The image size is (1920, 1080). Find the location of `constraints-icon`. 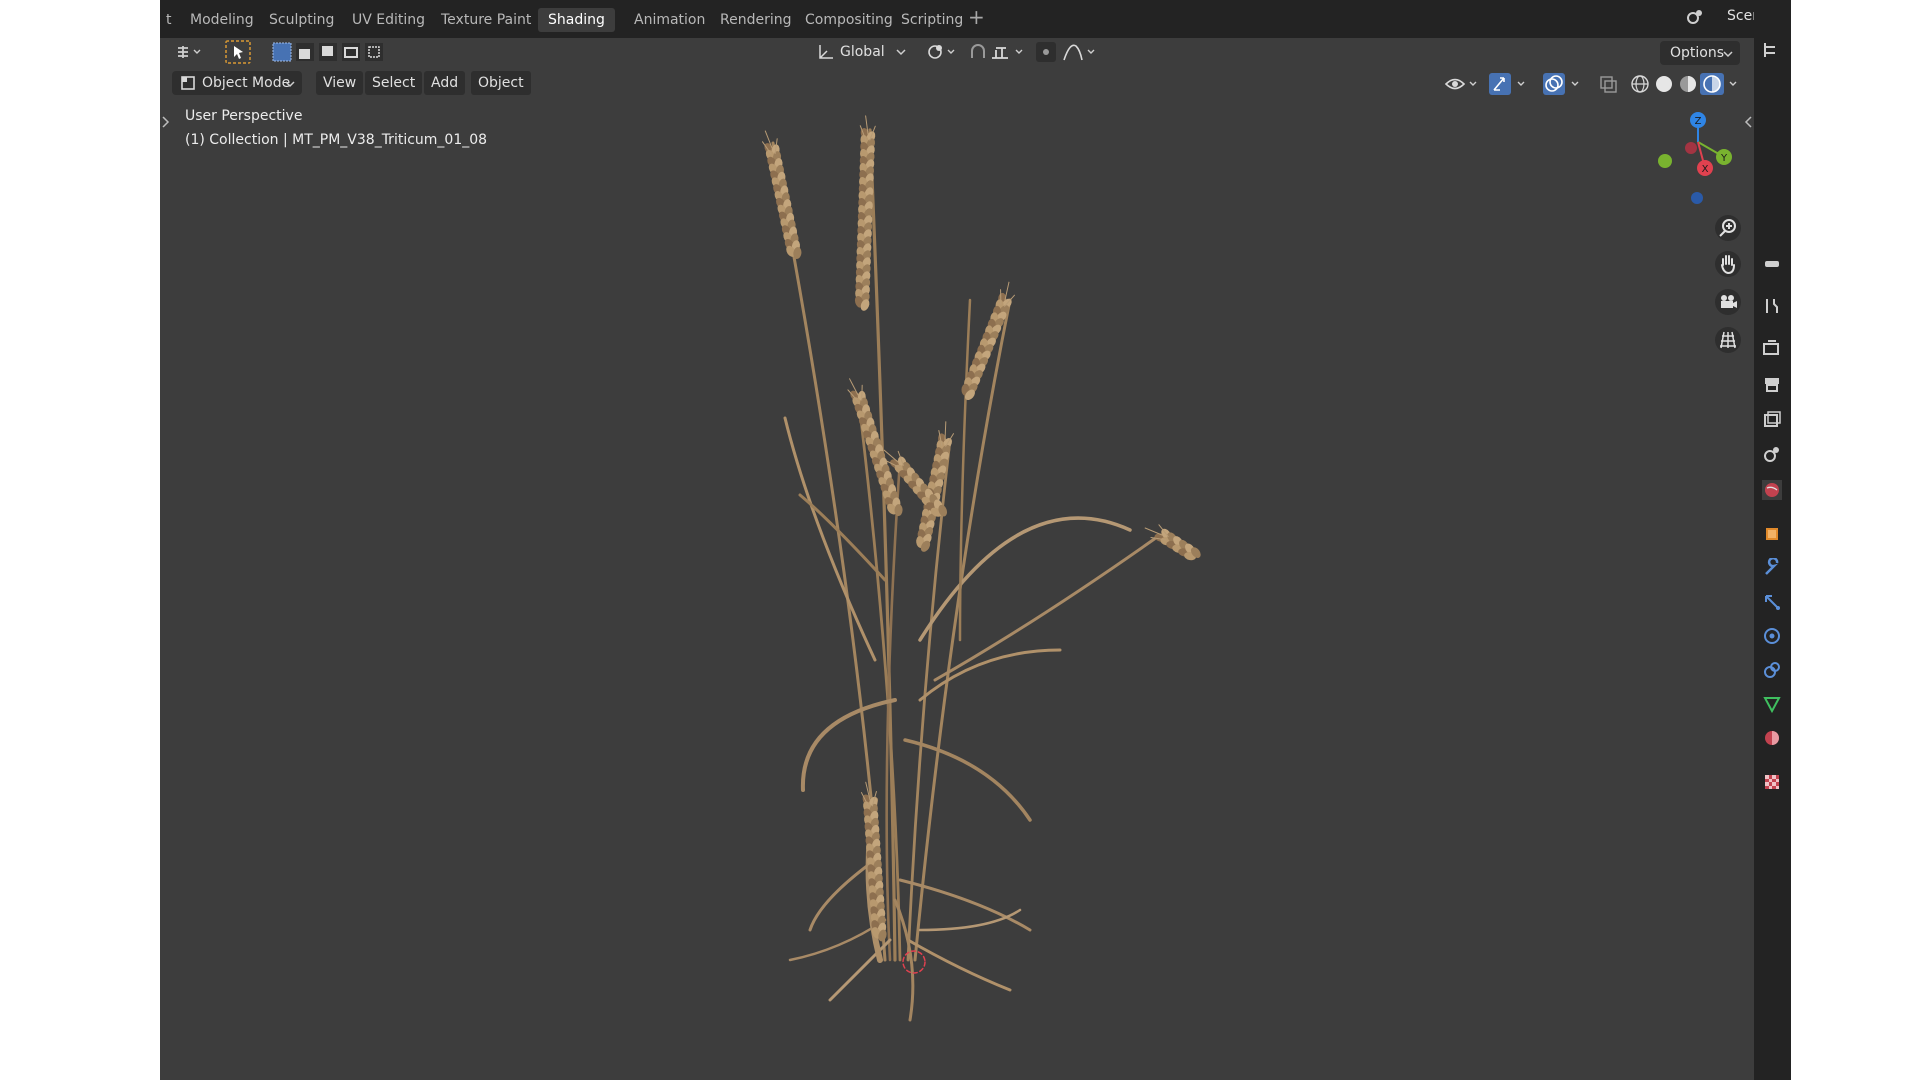

constraints-icon is located at coordinates (1772, 670).